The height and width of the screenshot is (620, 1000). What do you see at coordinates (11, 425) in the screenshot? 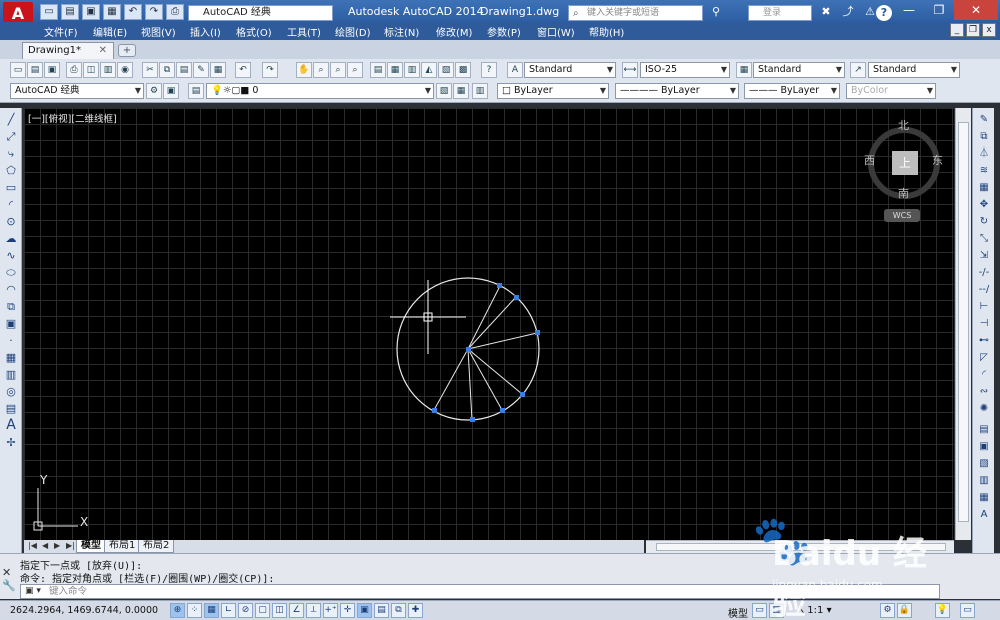
I see `mtext-icon: A` at bounding box center [11, 425].